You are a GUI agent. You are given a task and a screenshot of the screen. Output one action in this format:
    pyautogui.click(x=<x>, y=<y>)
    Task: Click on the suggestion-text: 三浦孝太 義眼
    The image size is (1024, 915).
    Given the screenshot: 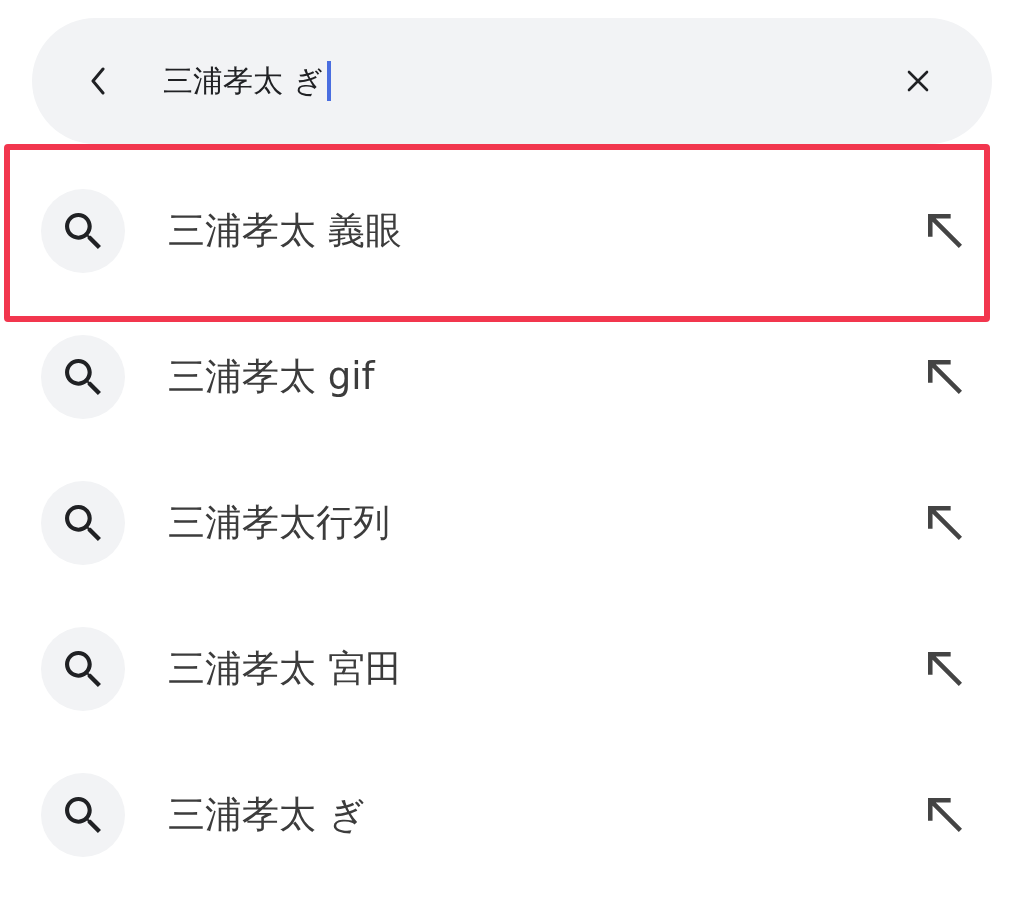 What is the action you would take?
    pyautogui.click(x=285, y=231)
    